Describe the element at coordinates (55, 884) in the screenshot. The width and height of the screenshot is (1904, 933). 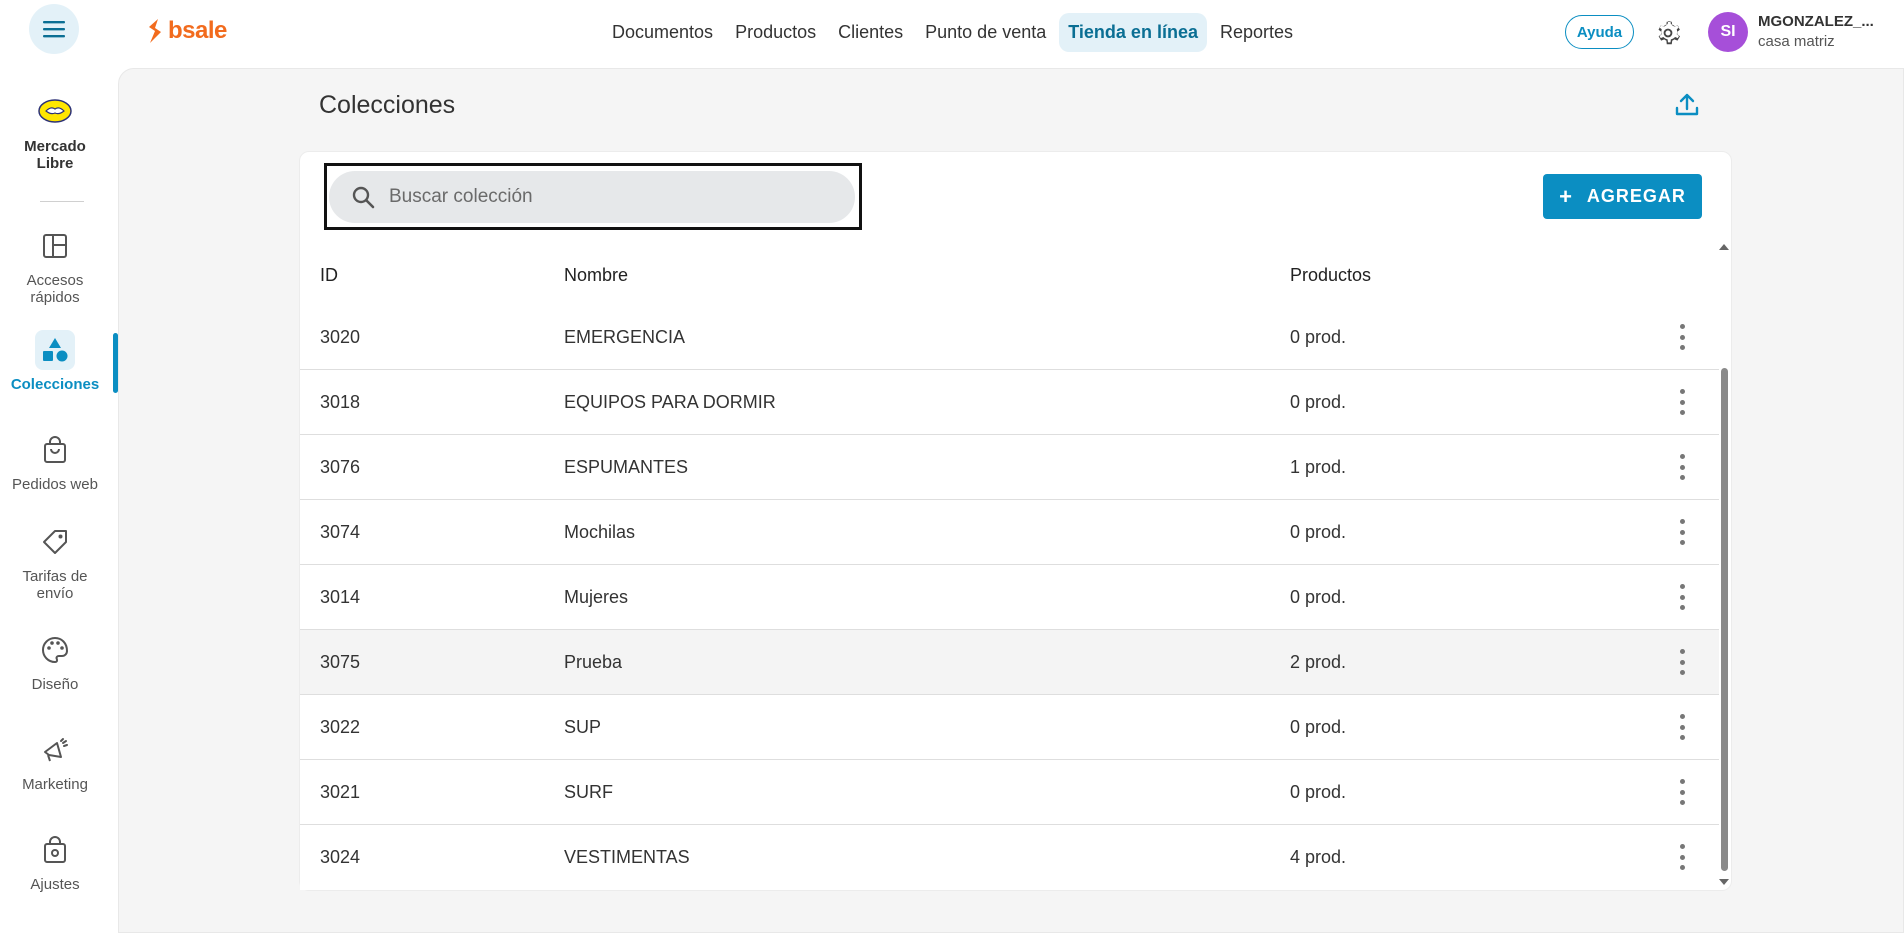
I see `sidebar-item-label: Ajustes` at that location.